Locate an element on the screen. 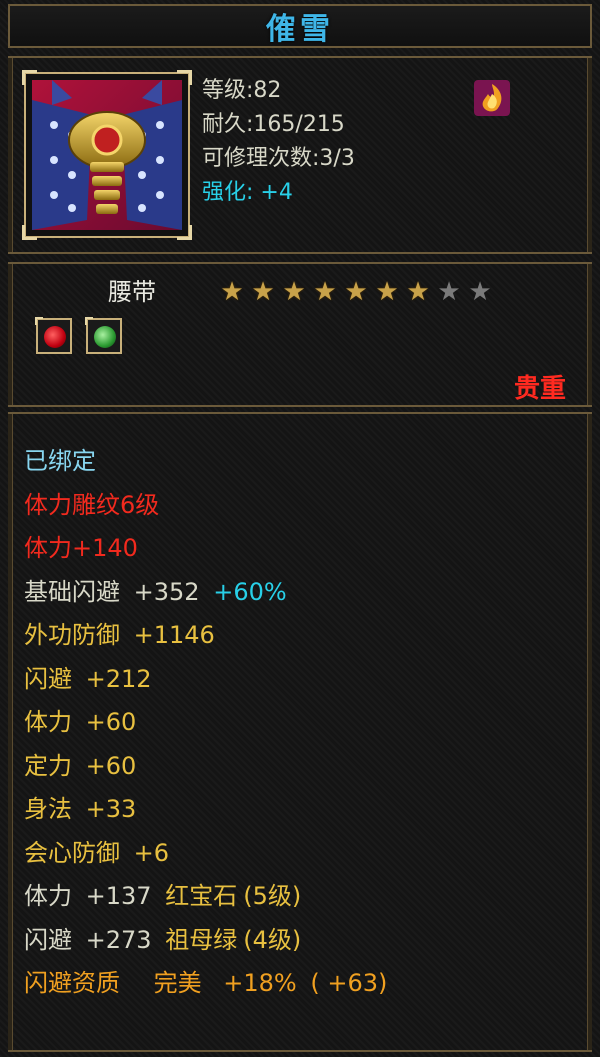  item-type-panel: 腰带 ★ ★ ★ ★ ★ ★ ★ ★ ★ 贵重 is located at coordinates (300, 334).